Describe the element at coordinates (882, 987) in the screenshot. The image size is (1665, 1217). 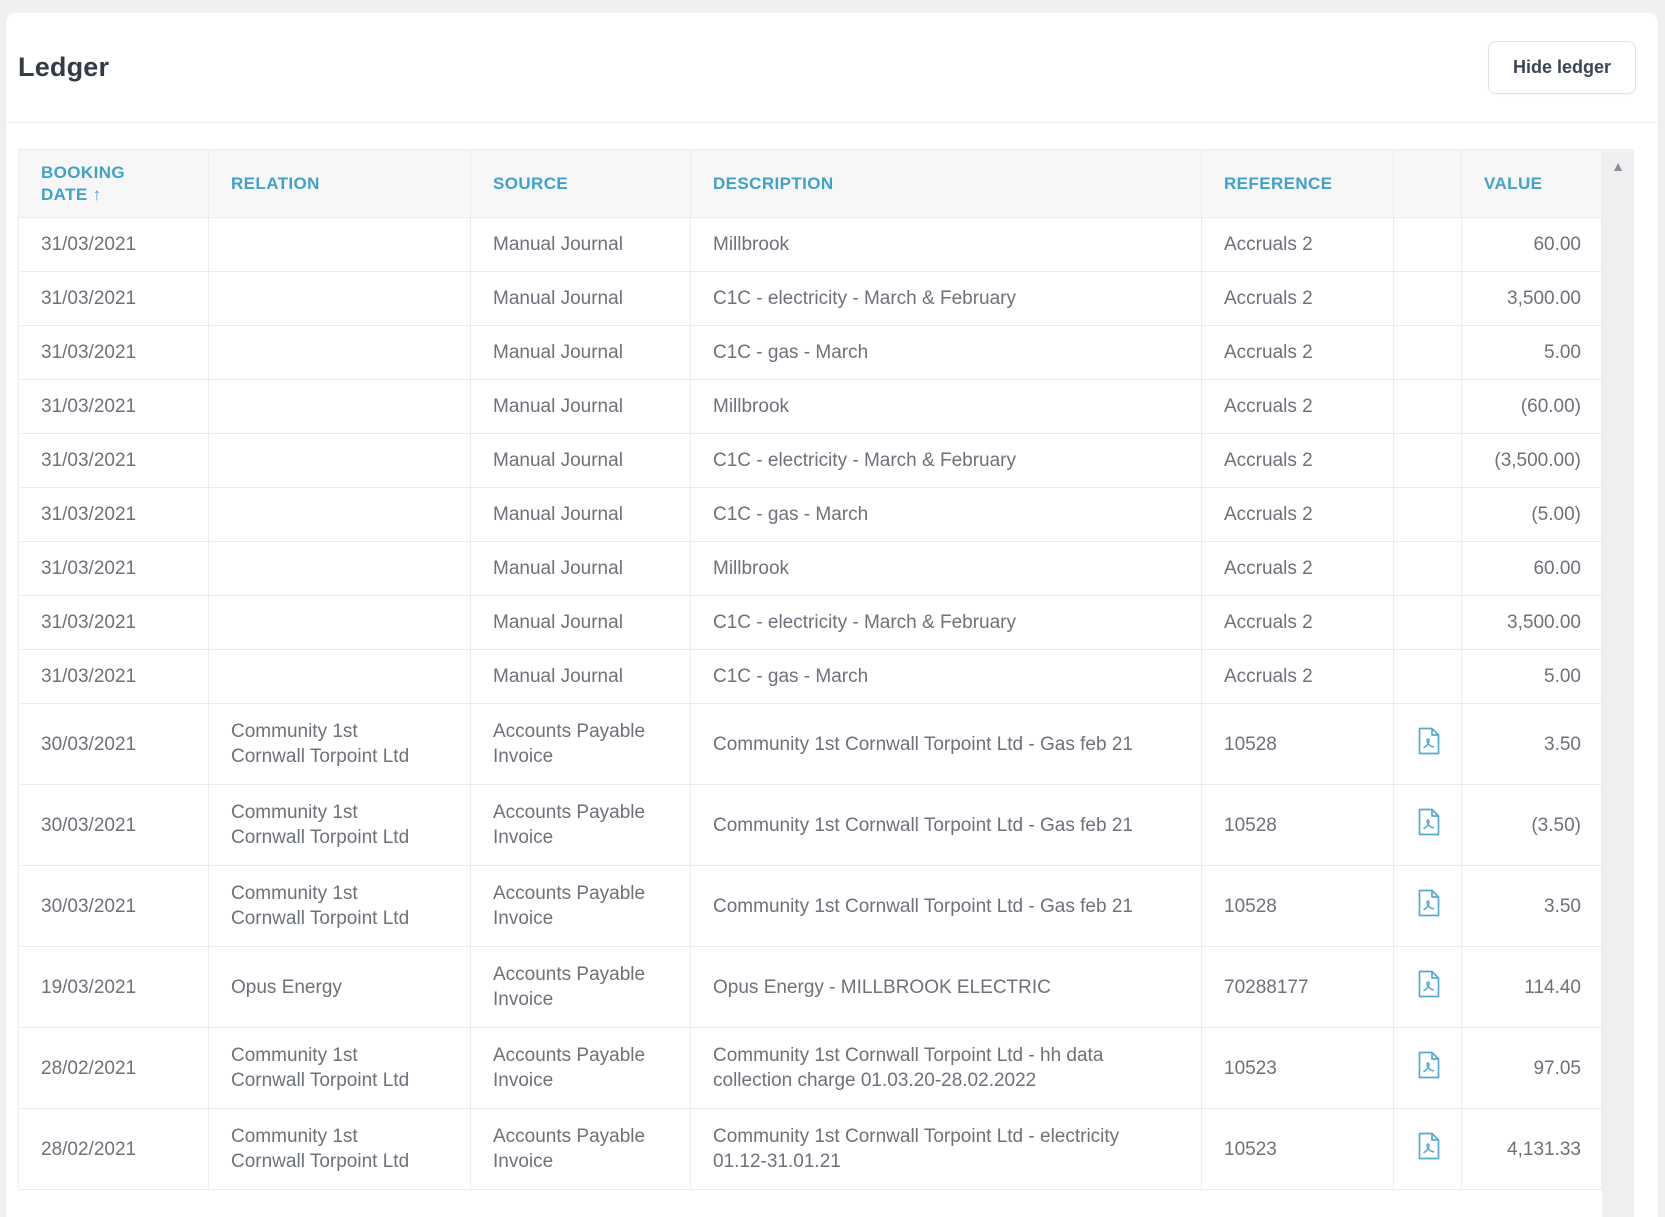
I see `cell-text: Opus Energy - MILLBROOK ELECTRIC` at that location.